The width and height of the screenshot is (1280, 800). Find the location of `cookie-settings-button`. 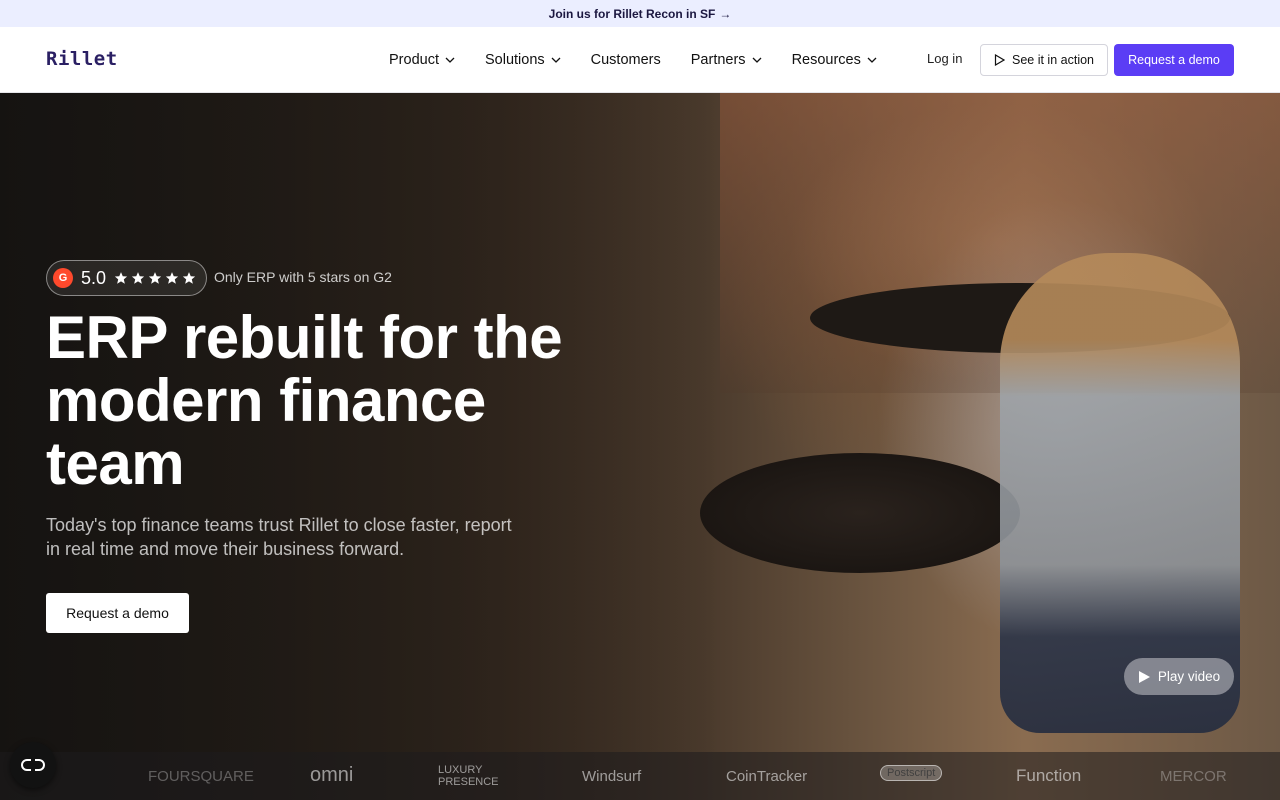

cookie-settings-button is located at coordinates (33, 765).